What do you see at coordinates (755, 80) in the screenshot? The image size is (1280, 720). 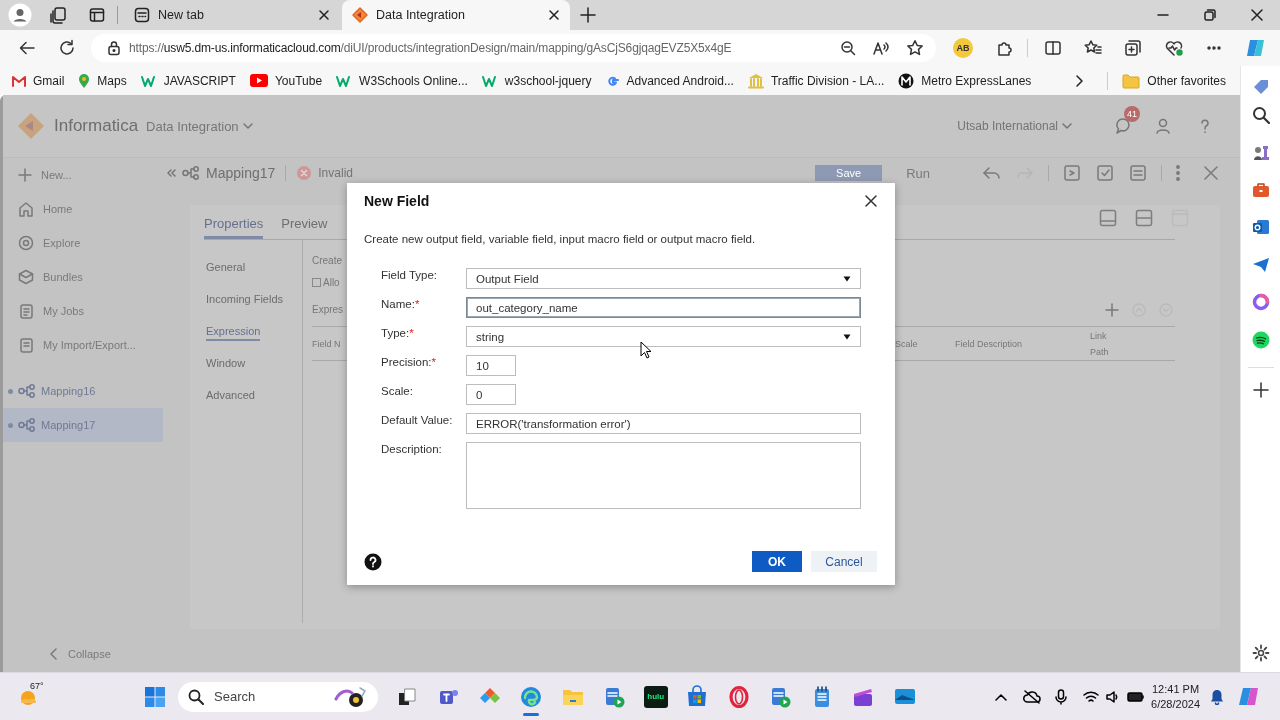 I see `building-icon` at bounding box center [755, 80].